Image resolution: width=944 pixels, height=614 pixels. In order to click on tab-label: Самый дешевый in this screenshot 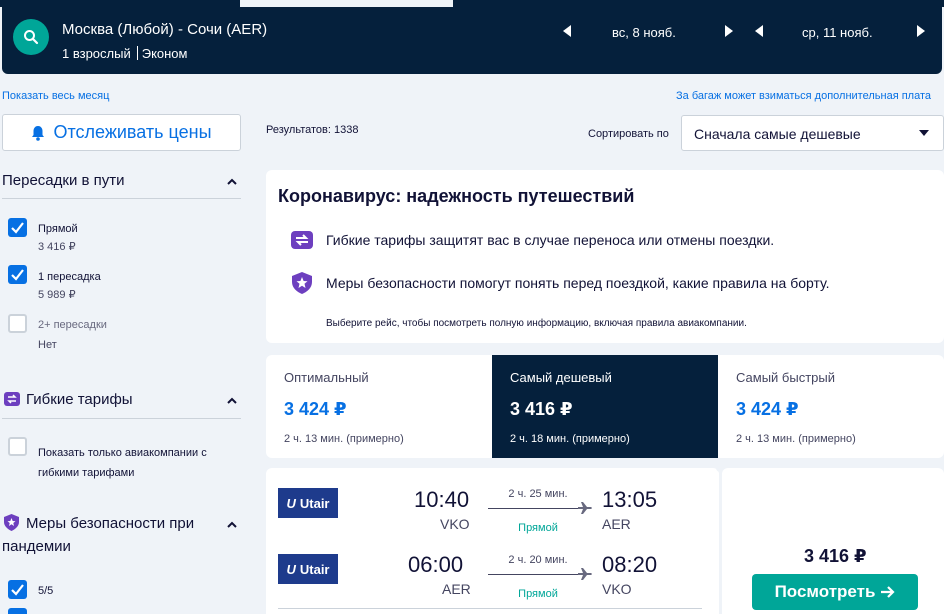, I will do `click(561, 377)`.